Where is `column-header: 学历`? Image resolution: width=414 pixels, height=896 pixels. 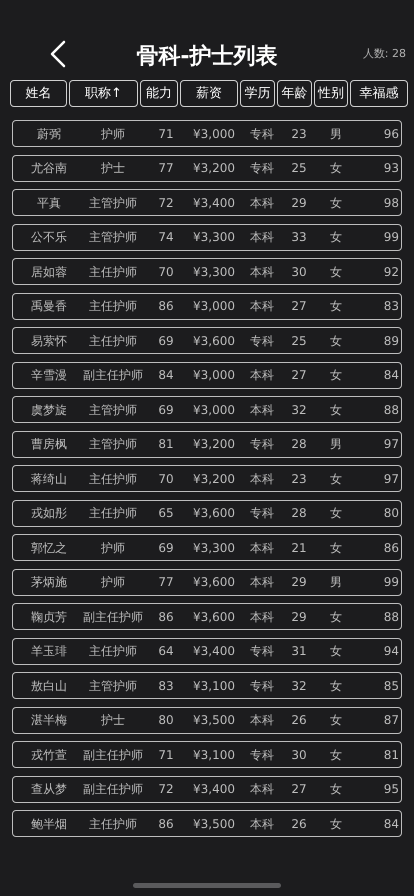
column-header: 学历 is located at coordinates (257, 93).